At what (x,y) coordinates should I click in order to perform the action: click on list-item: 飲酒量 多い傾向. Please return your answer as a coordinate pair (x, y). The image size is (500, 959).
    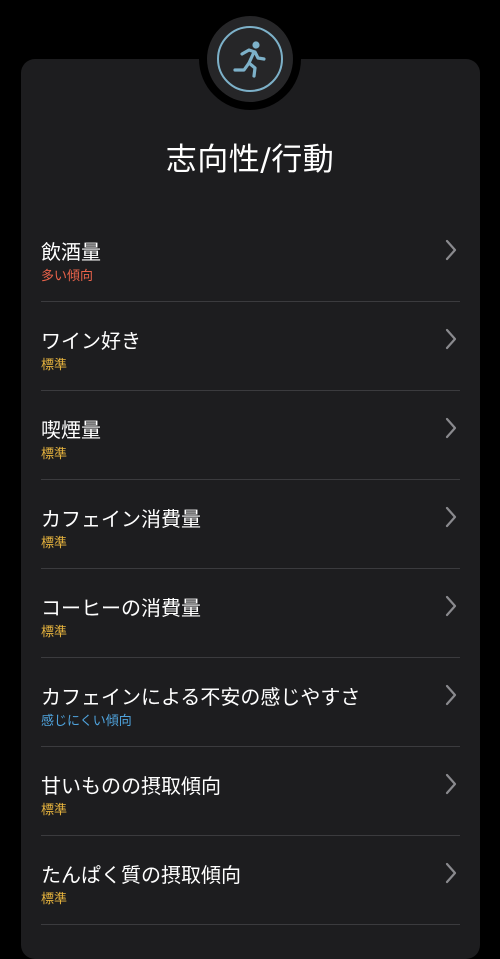
    Looking at the image, I should click on (250, 257).